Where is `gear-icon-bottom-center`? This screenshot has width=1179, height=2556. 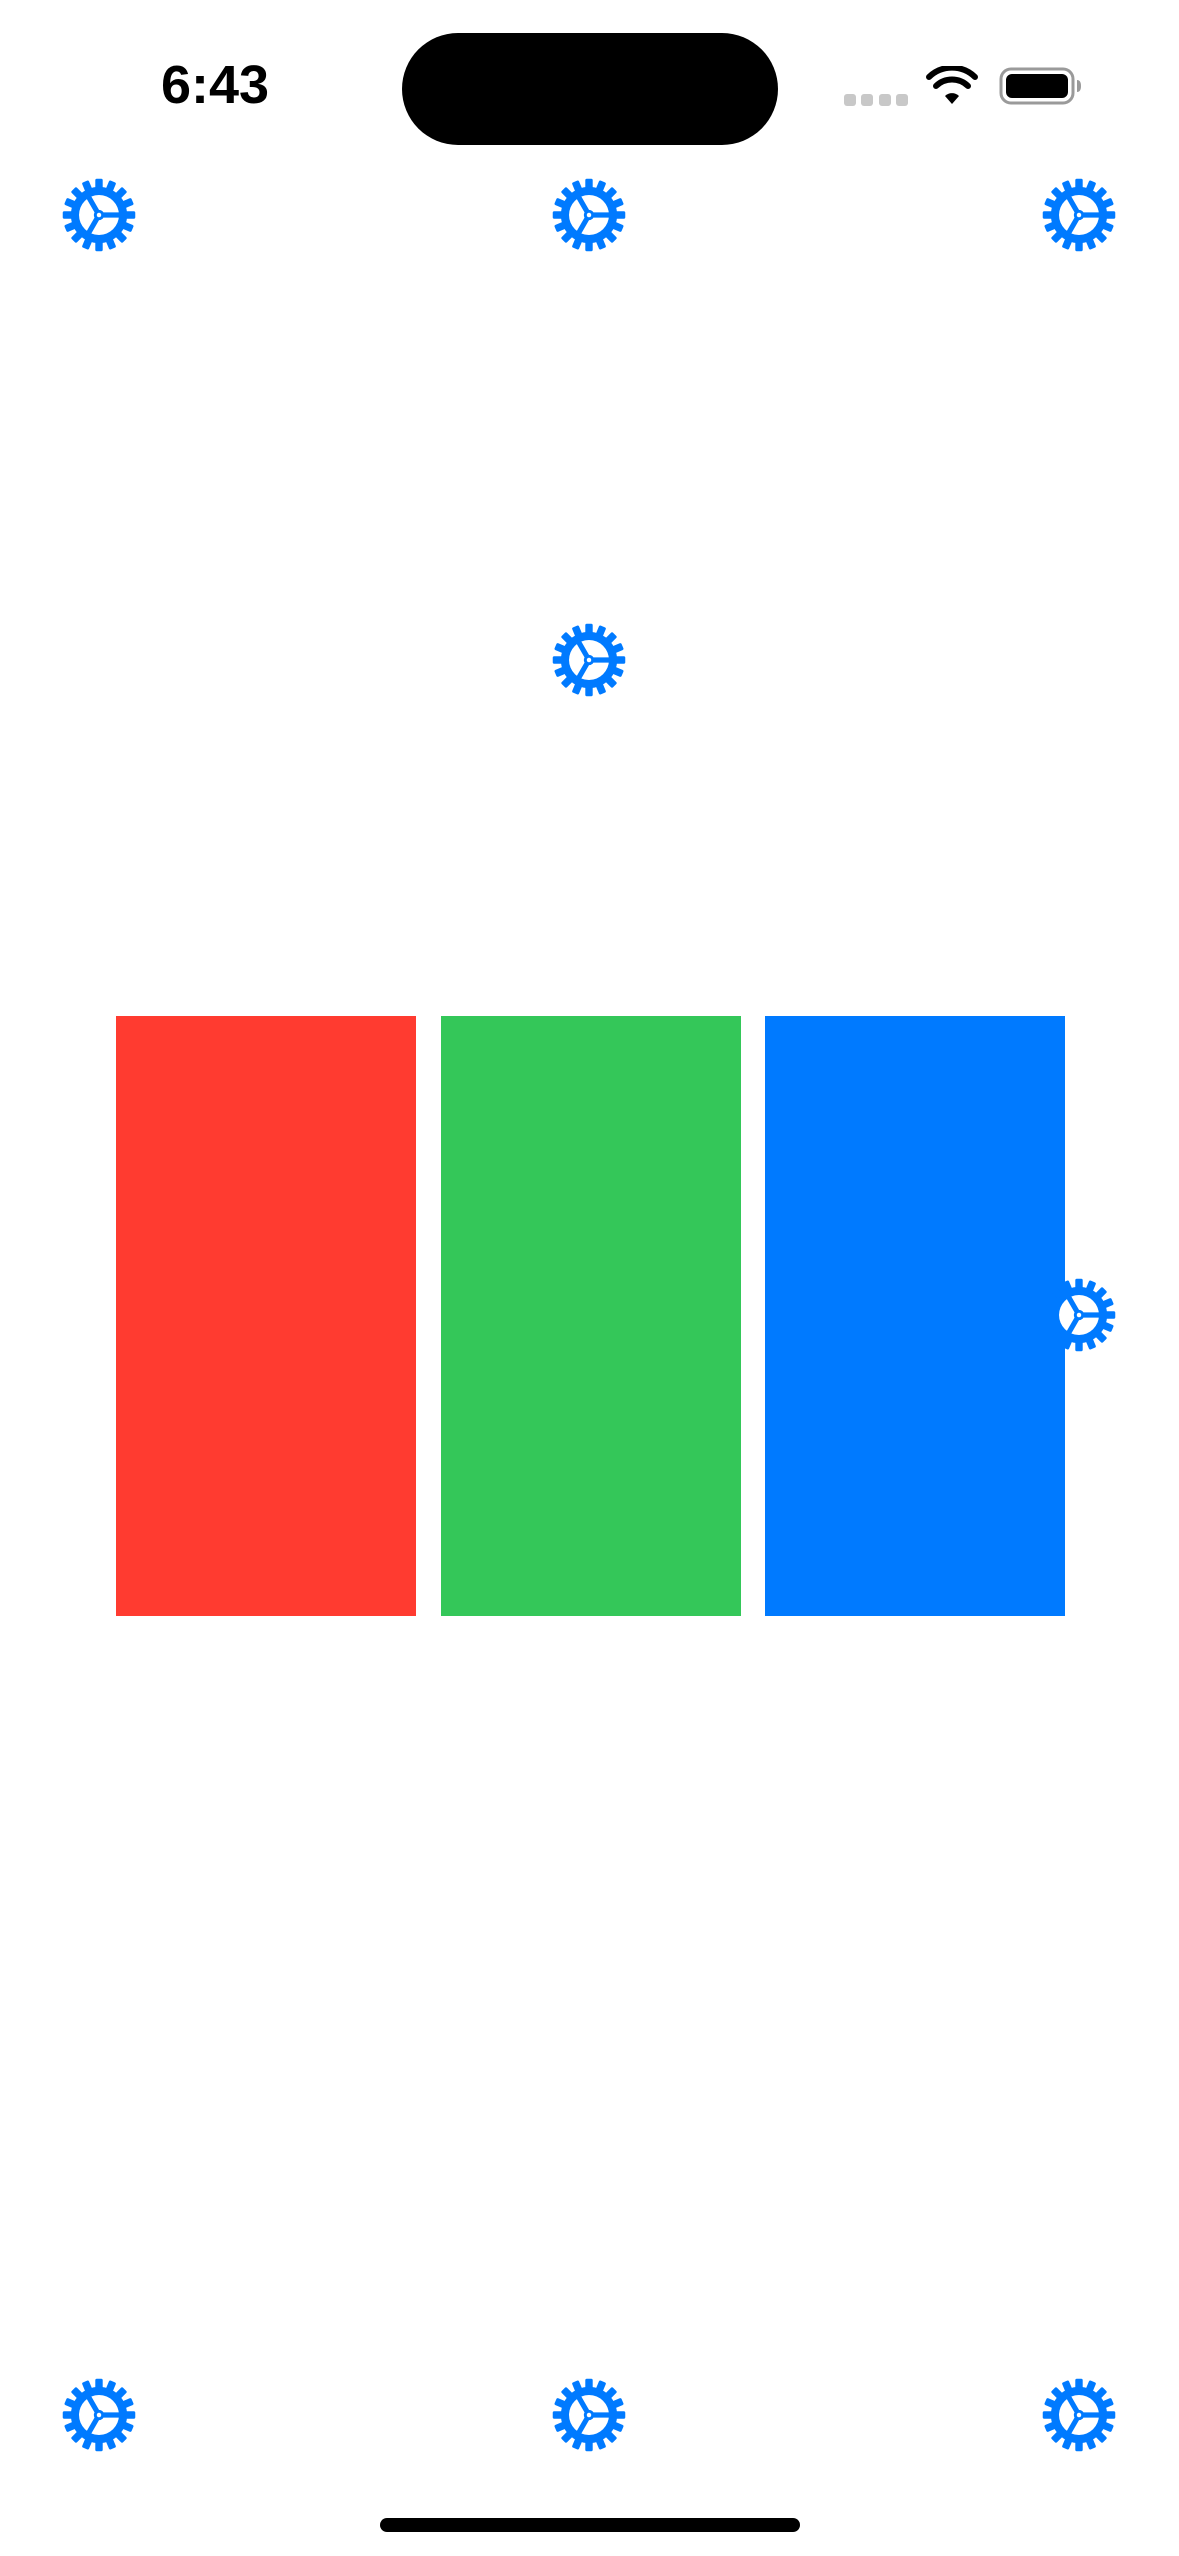
gear-icon-bottom-center is located at coordinates (589, 2415).